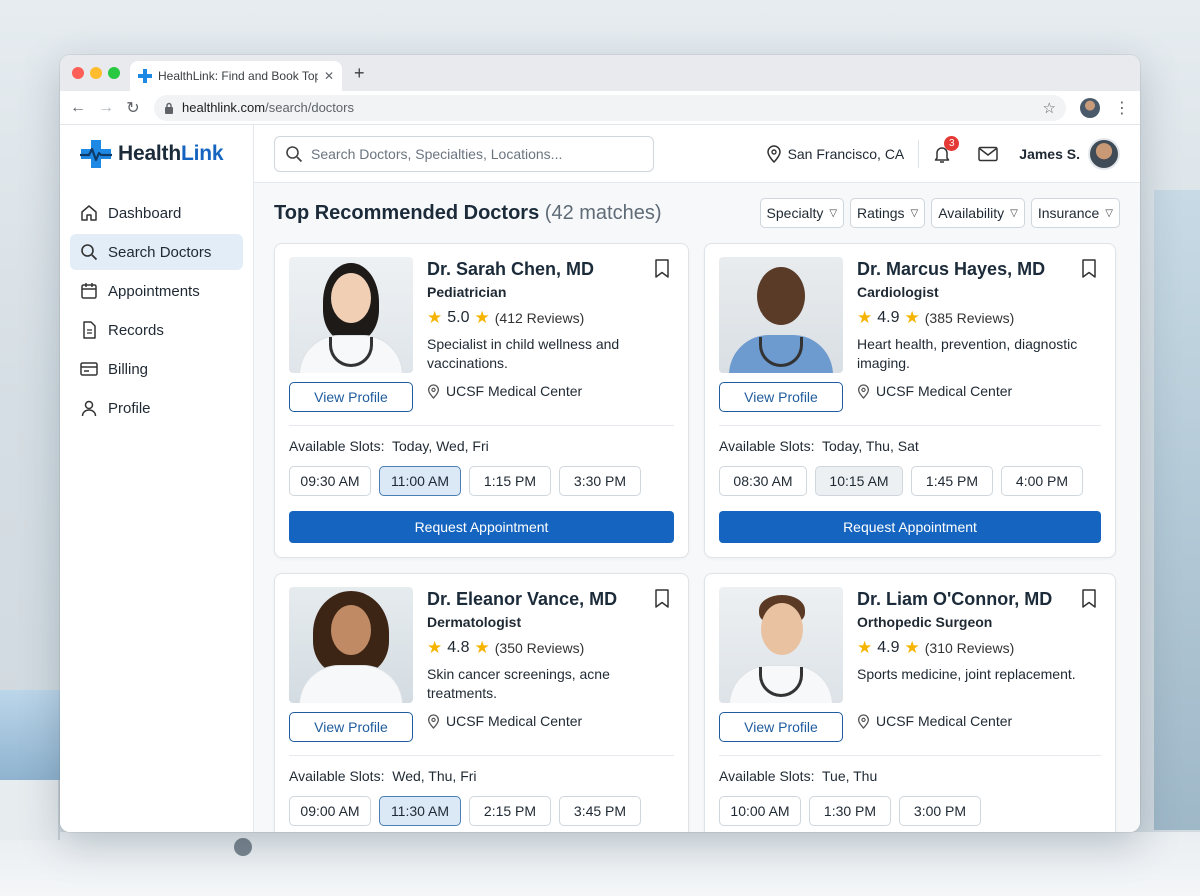 This screenshot has height=896, width=1200. What do you see at coordinates (978, 213) in the screenshot?
I see `filter-availability: Availability ▽` at bounding box center [978, 213].